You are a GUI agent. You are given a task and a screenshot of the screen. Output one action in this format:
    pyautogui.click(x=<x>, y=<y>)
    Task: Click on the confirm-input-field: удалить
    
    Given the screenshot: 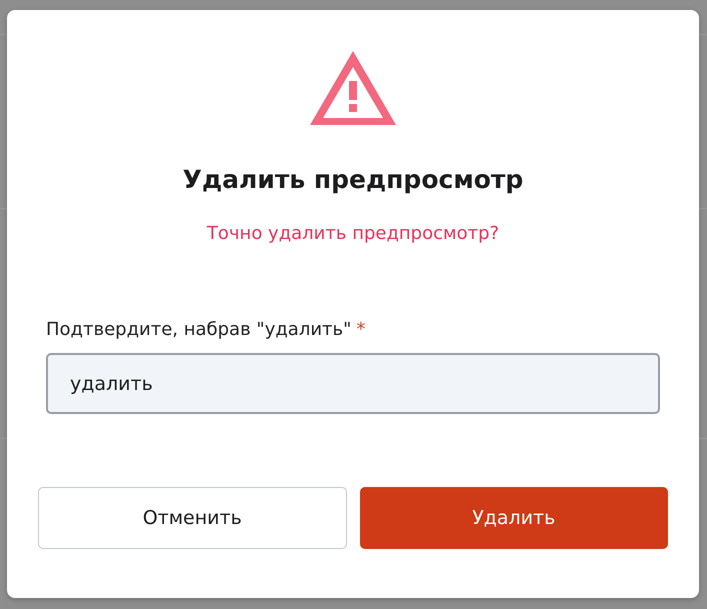 What is the action you would take?
    pyautogui.click(x=353, y=383)
    